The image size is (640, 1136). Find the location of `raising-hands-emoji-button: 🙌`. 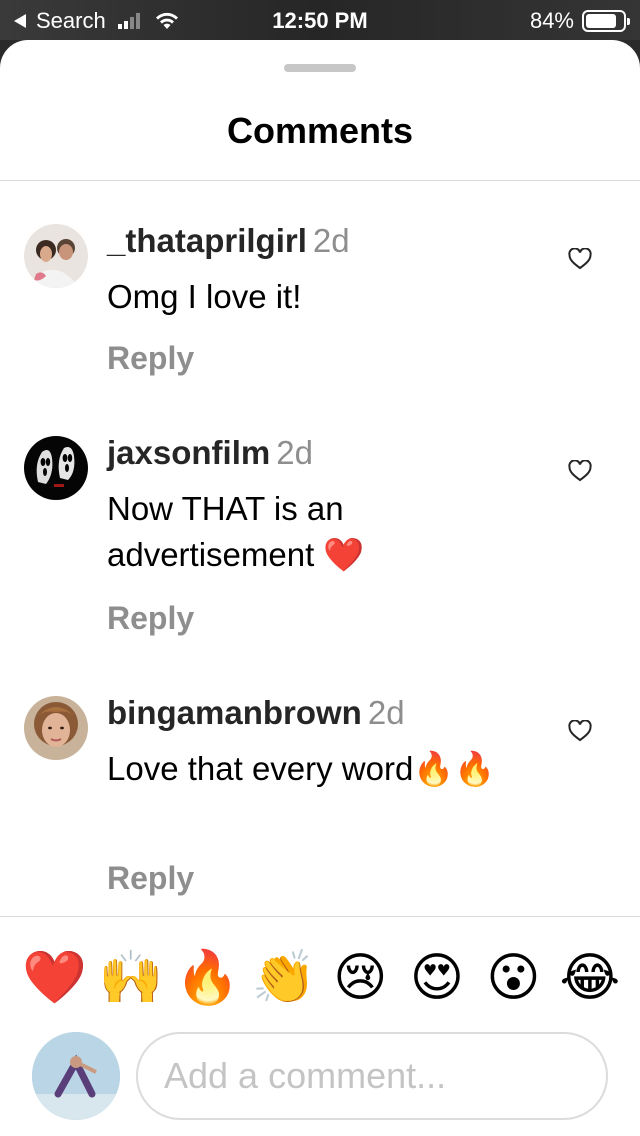

raising-hands-emoji-button: 🙌 is located at coordinates (131, 978).